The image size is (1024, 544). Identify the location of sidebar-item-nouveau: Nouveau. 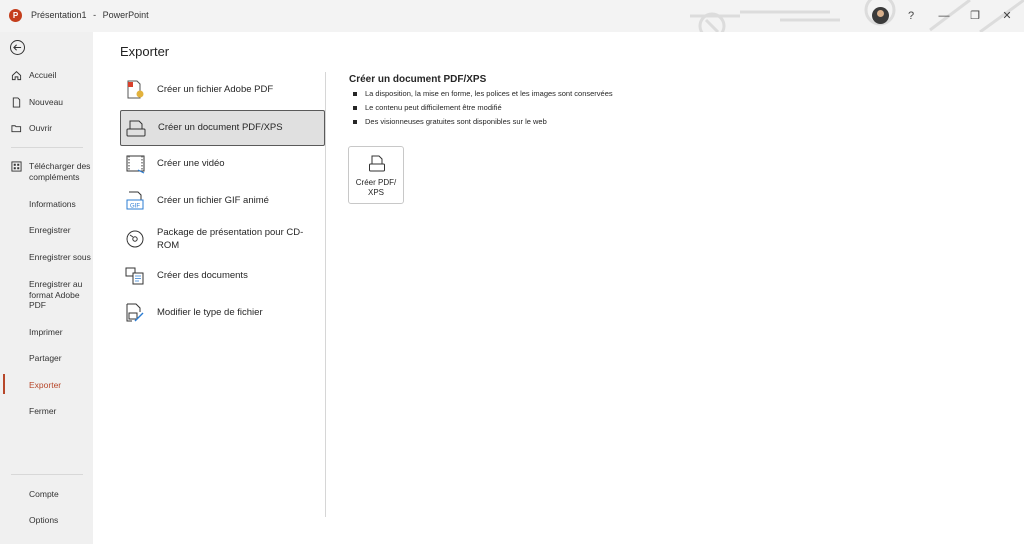
(46, 102).